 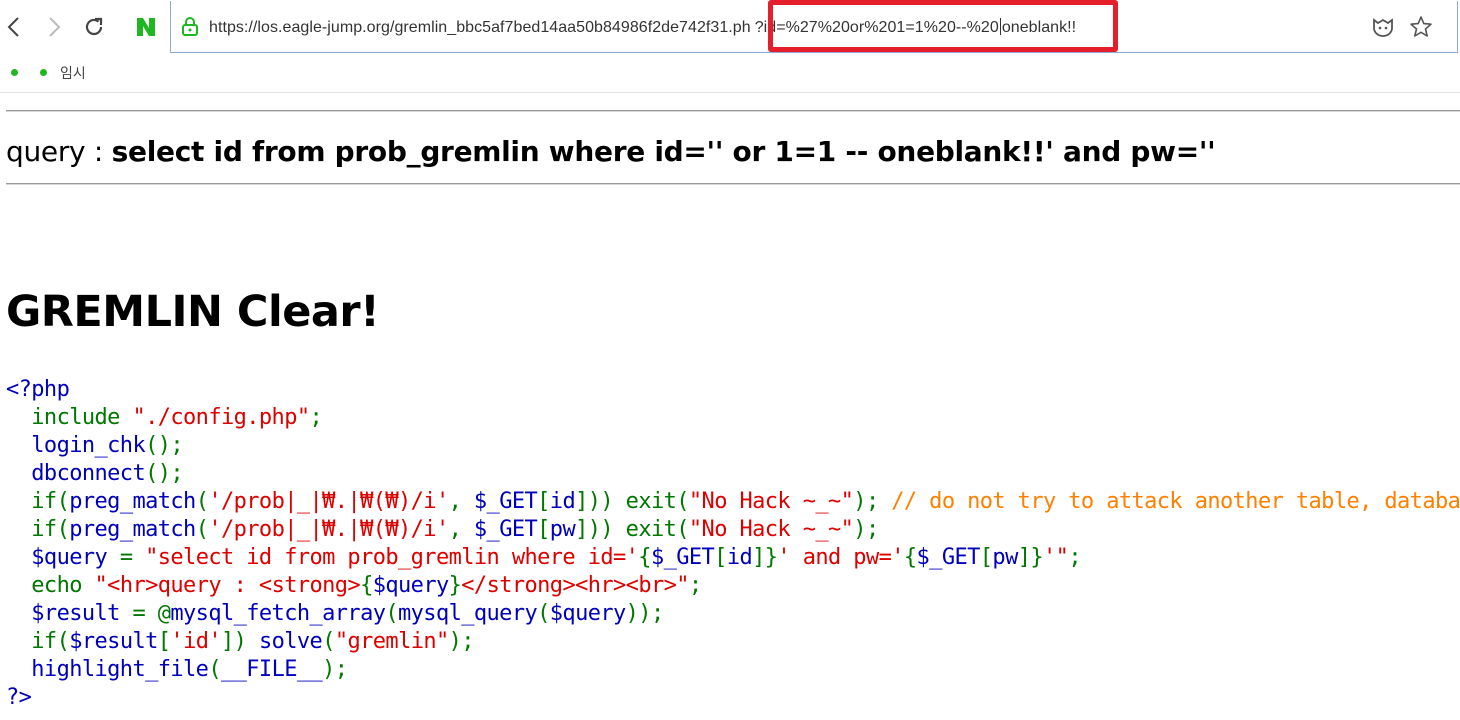 I want to click on code-token: = @, so click(x=151, y=613).